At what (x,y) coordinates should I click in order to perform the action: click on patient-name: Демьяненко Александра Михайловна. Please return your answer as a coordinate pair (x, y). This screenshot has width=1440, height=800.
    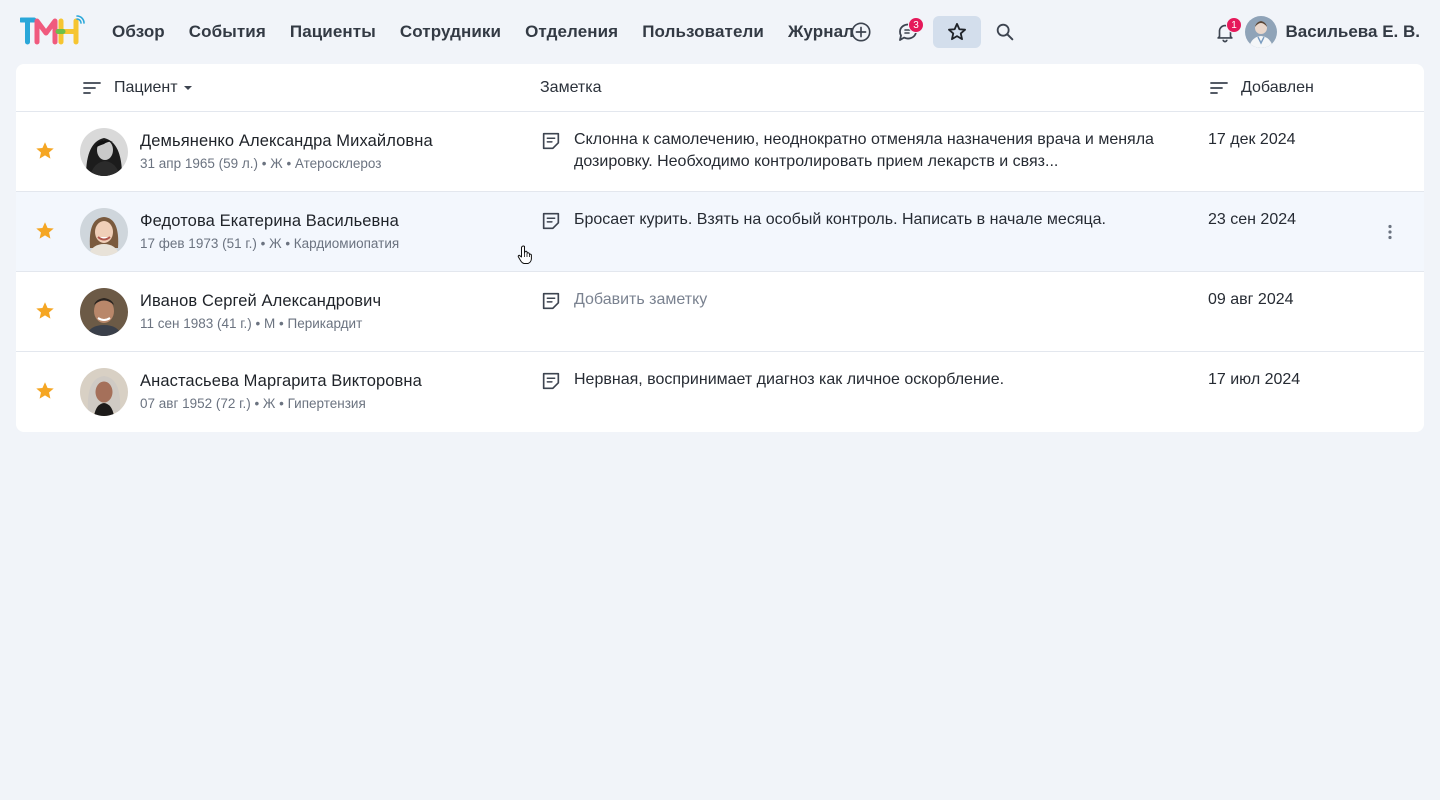
    Looking at the image, I should click on (286, 141).